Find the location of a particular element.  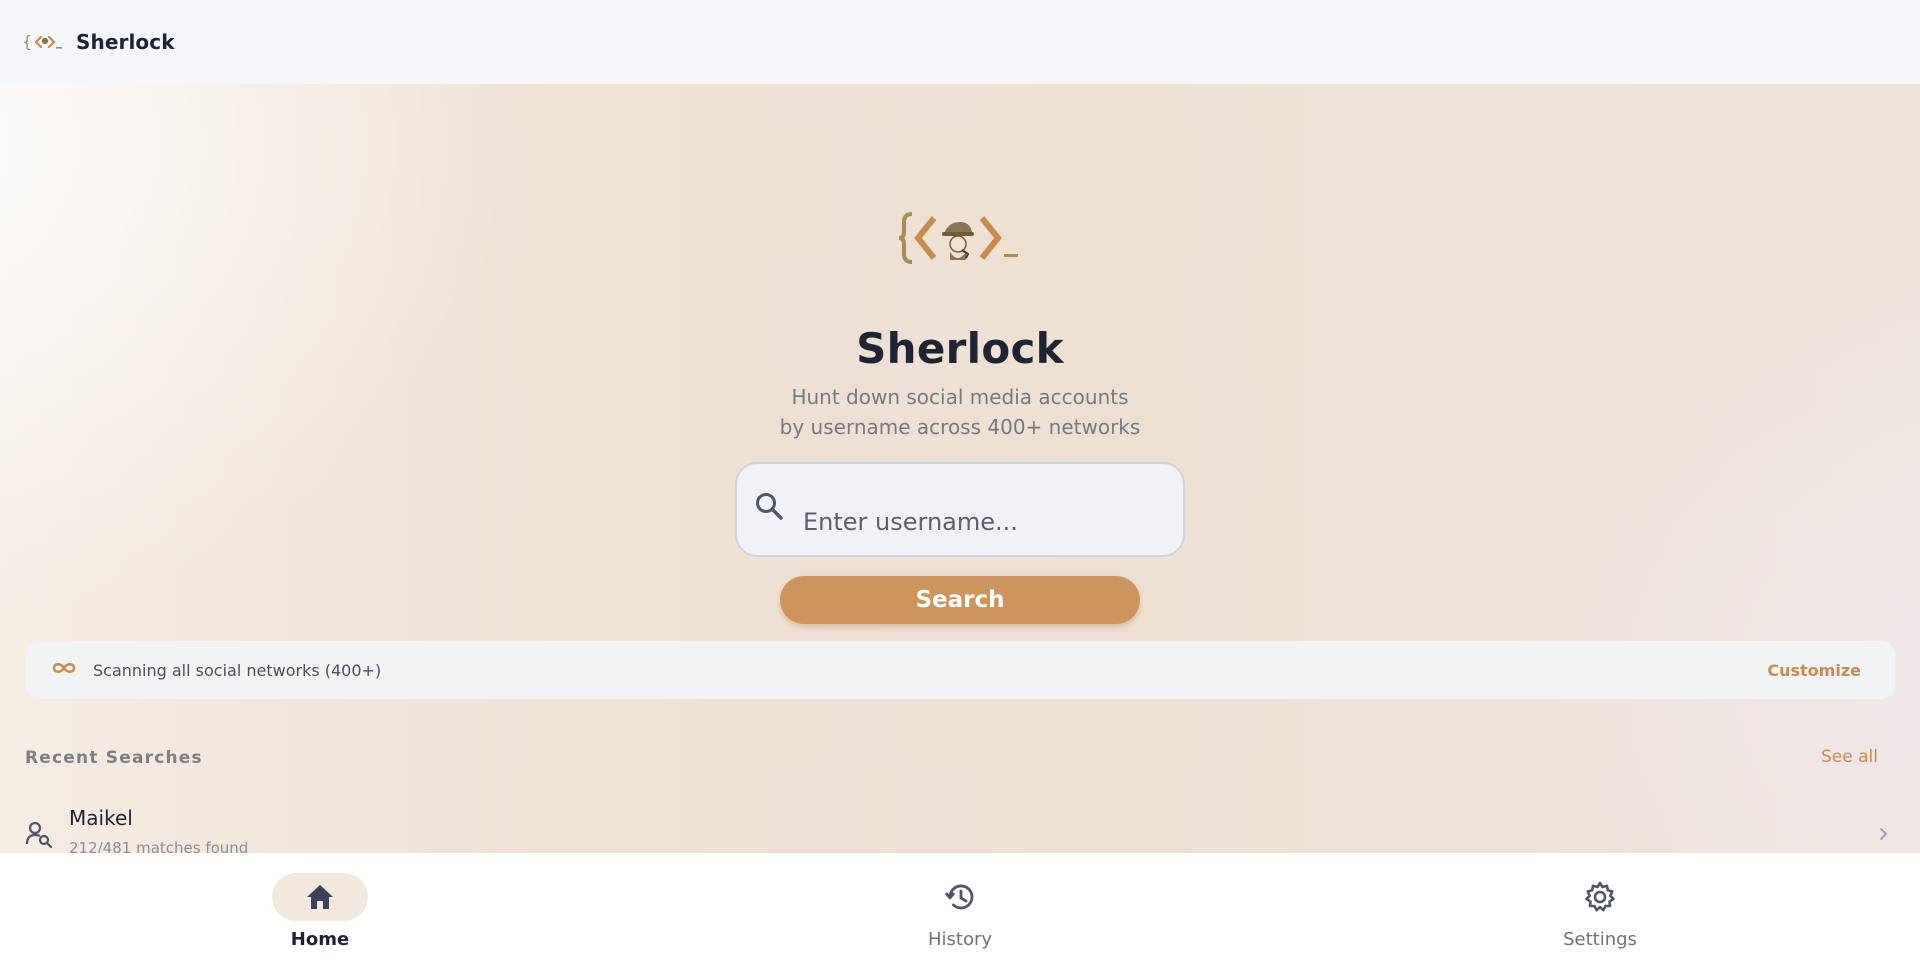

username-search-field is located at coordinates (960, 509).